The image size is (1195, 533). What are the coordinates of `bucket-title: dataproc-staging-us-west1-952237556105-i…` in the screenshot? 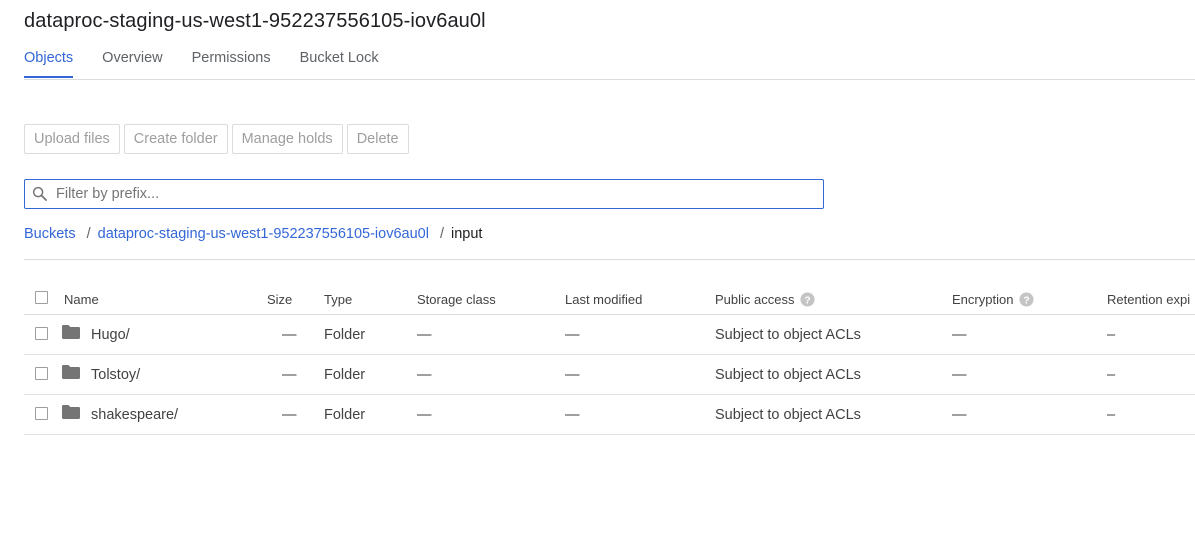 It's located at (255, 21).